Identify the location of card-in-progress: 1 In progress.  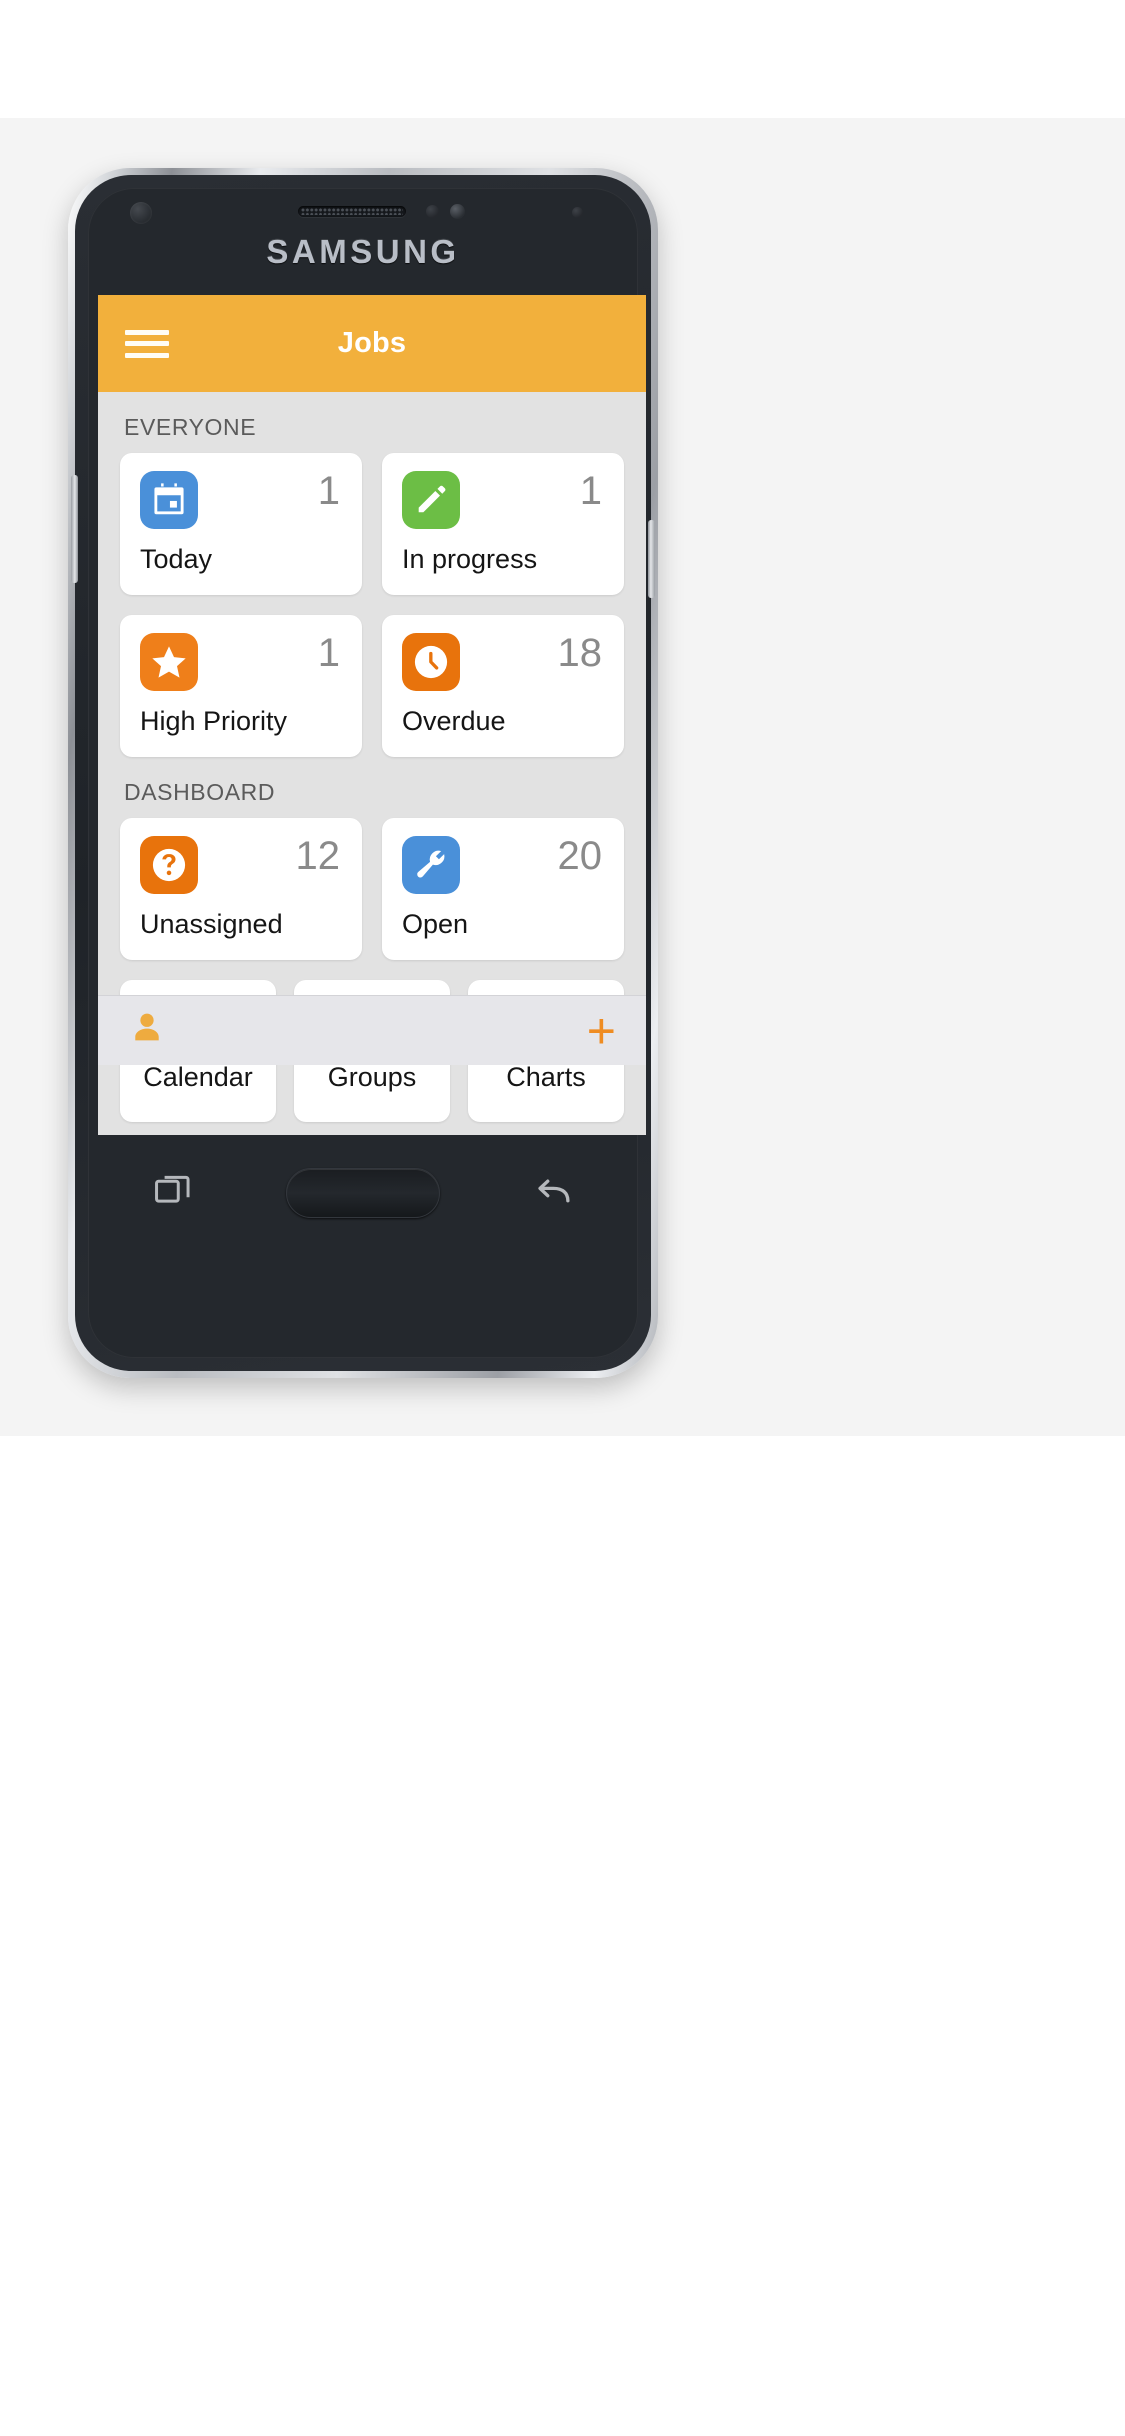
(503, 524).